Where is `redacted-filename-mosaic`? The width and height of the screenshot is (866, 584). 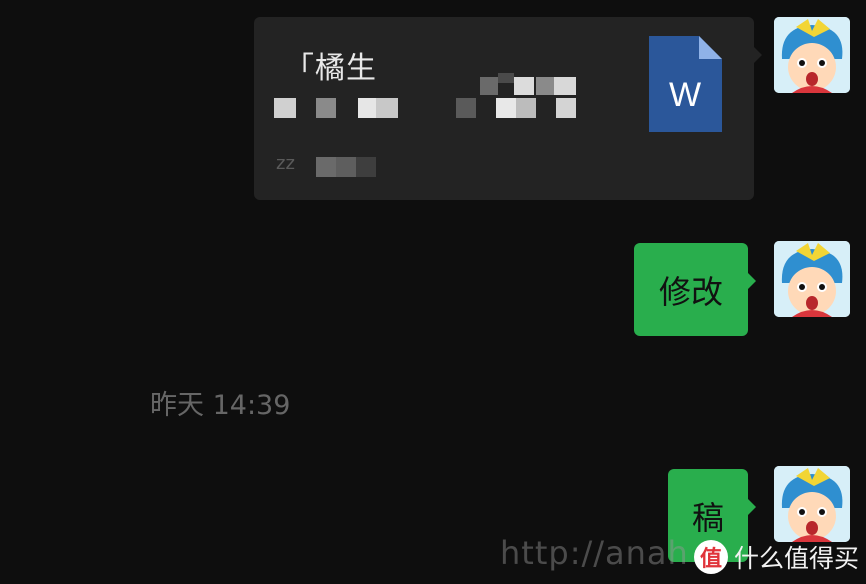 redacted-filename-mosaic is located at coordinates (425, 95).